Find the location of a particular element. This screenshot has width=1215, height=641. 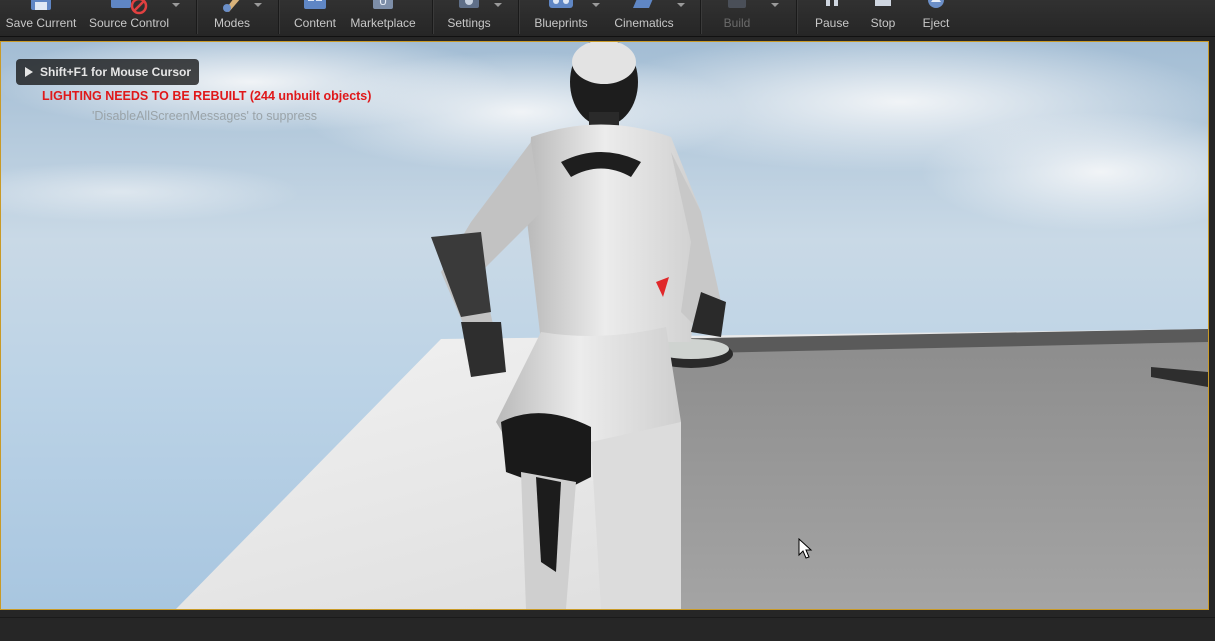

marketplace-button: U Marketplace is located at coordinates (383, 17).